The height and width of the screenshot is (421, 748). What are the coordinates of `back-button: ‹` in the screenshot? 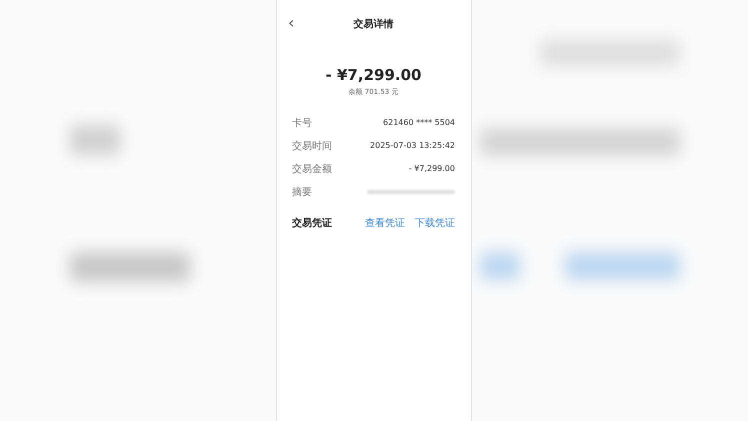 It's located at (291, 23).